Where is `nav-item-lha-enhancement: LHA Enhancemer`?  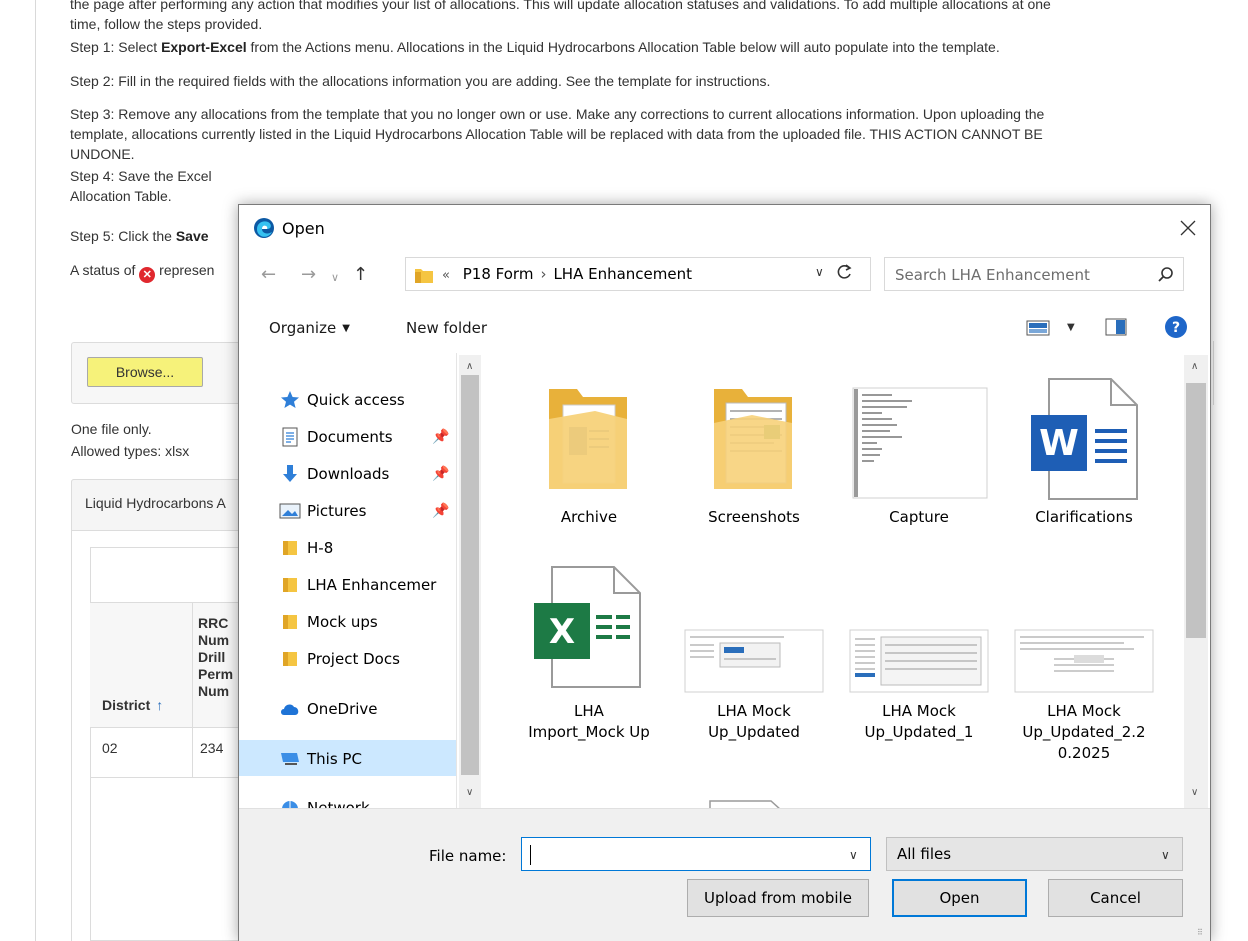
nav-item-lha-enhancement: LHA Enhancemer is located at coordinates (357, 585).